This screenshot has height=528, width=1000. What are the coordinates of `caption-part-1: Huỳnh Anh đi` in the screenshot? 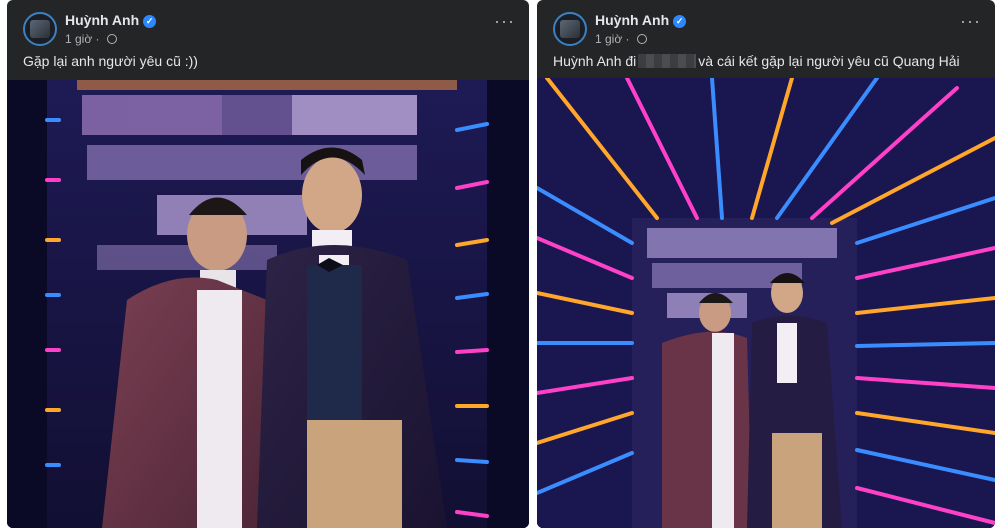 It's located at (595, 61).